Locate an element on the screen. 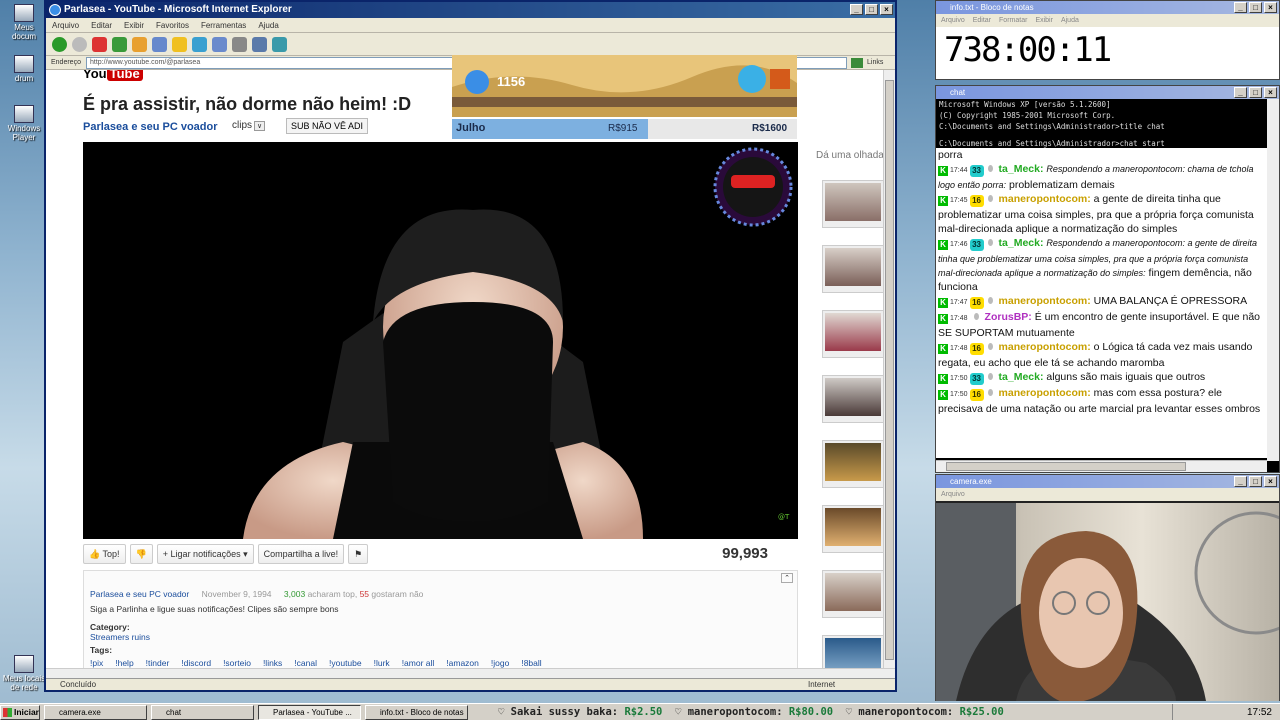 The image size is (1280, 720). like-button: 👍 Top! is located at coordinates (104, 554).